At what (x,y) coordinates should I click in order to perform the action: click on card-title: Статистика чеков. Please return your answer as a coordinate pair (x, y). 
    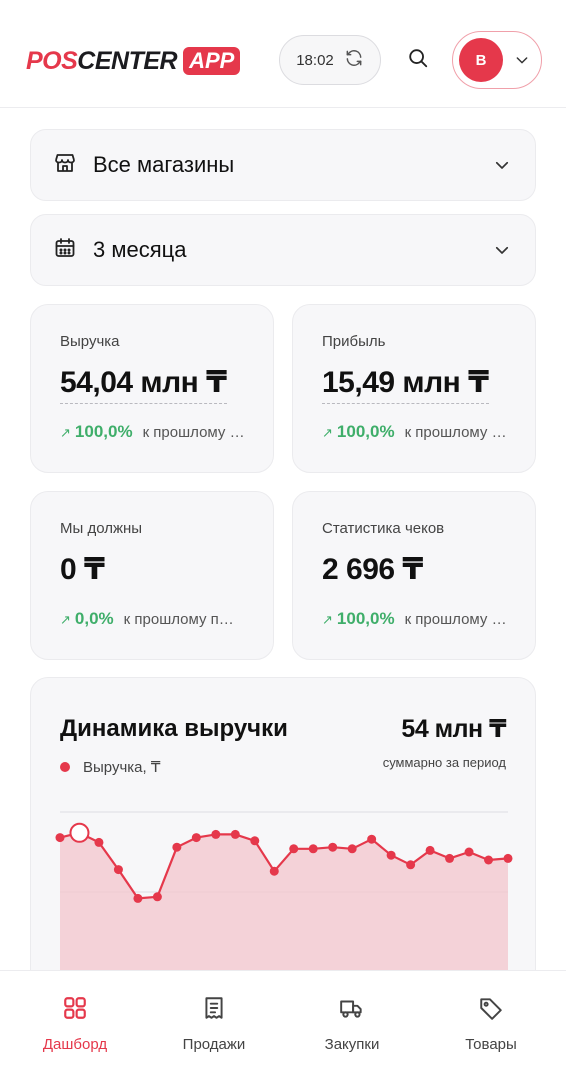
    Looking at the image, I should click on (383, 528).